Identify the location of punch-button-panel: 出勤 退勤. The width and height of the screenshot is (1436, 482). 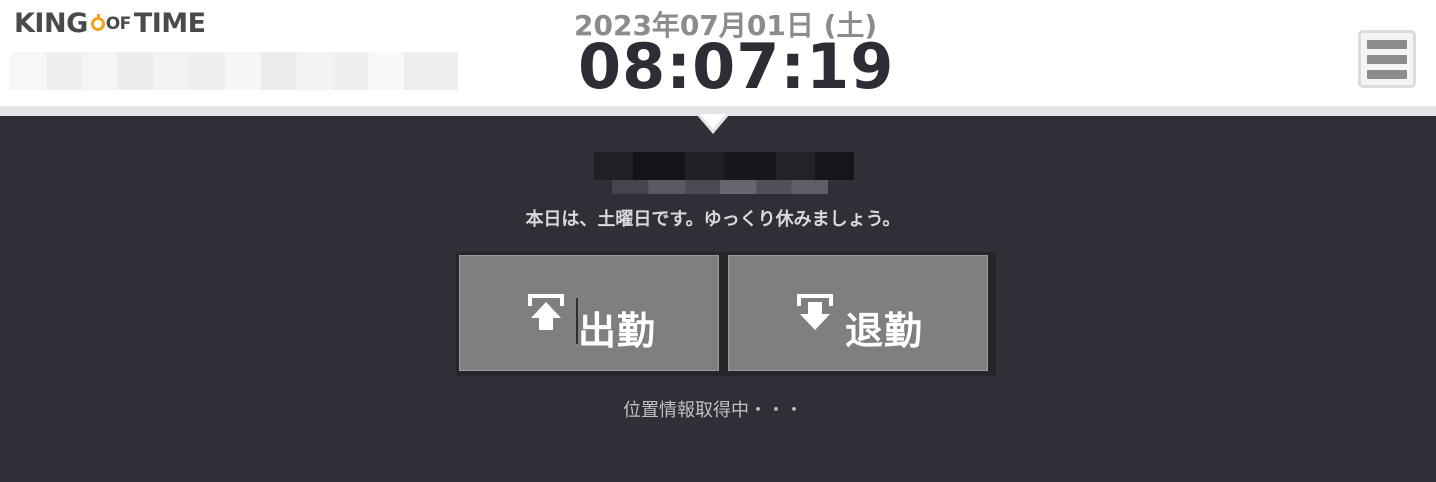
(726, 314).